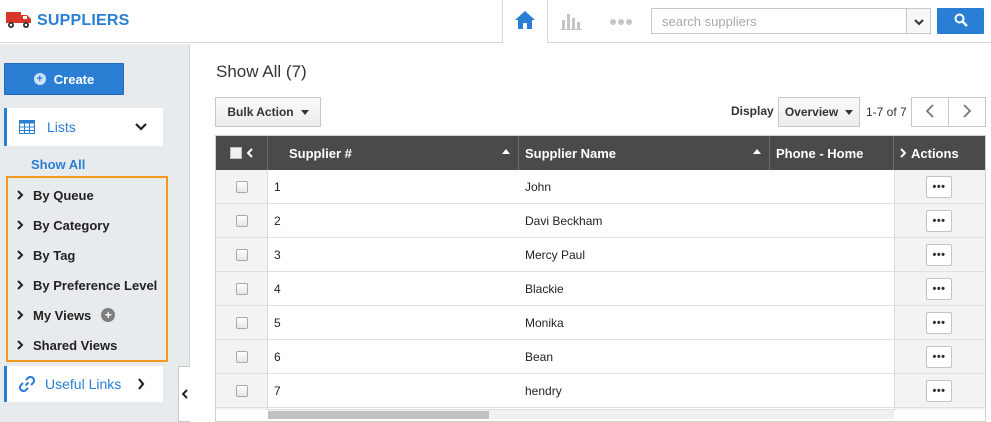 This screenshot has width=991, height=422. What do you see at coordinates (320, 153) in the screenshot?
I see `column-header-label: Supplier #` at bounding box center [320, 153].